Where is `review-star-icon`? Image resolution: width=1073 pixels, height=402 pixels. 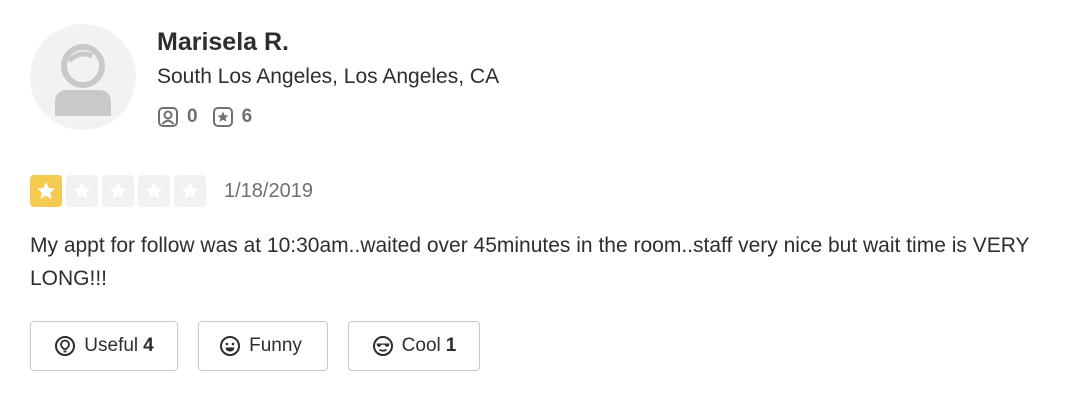 review-star-icon is located at coordinates (222, 117).